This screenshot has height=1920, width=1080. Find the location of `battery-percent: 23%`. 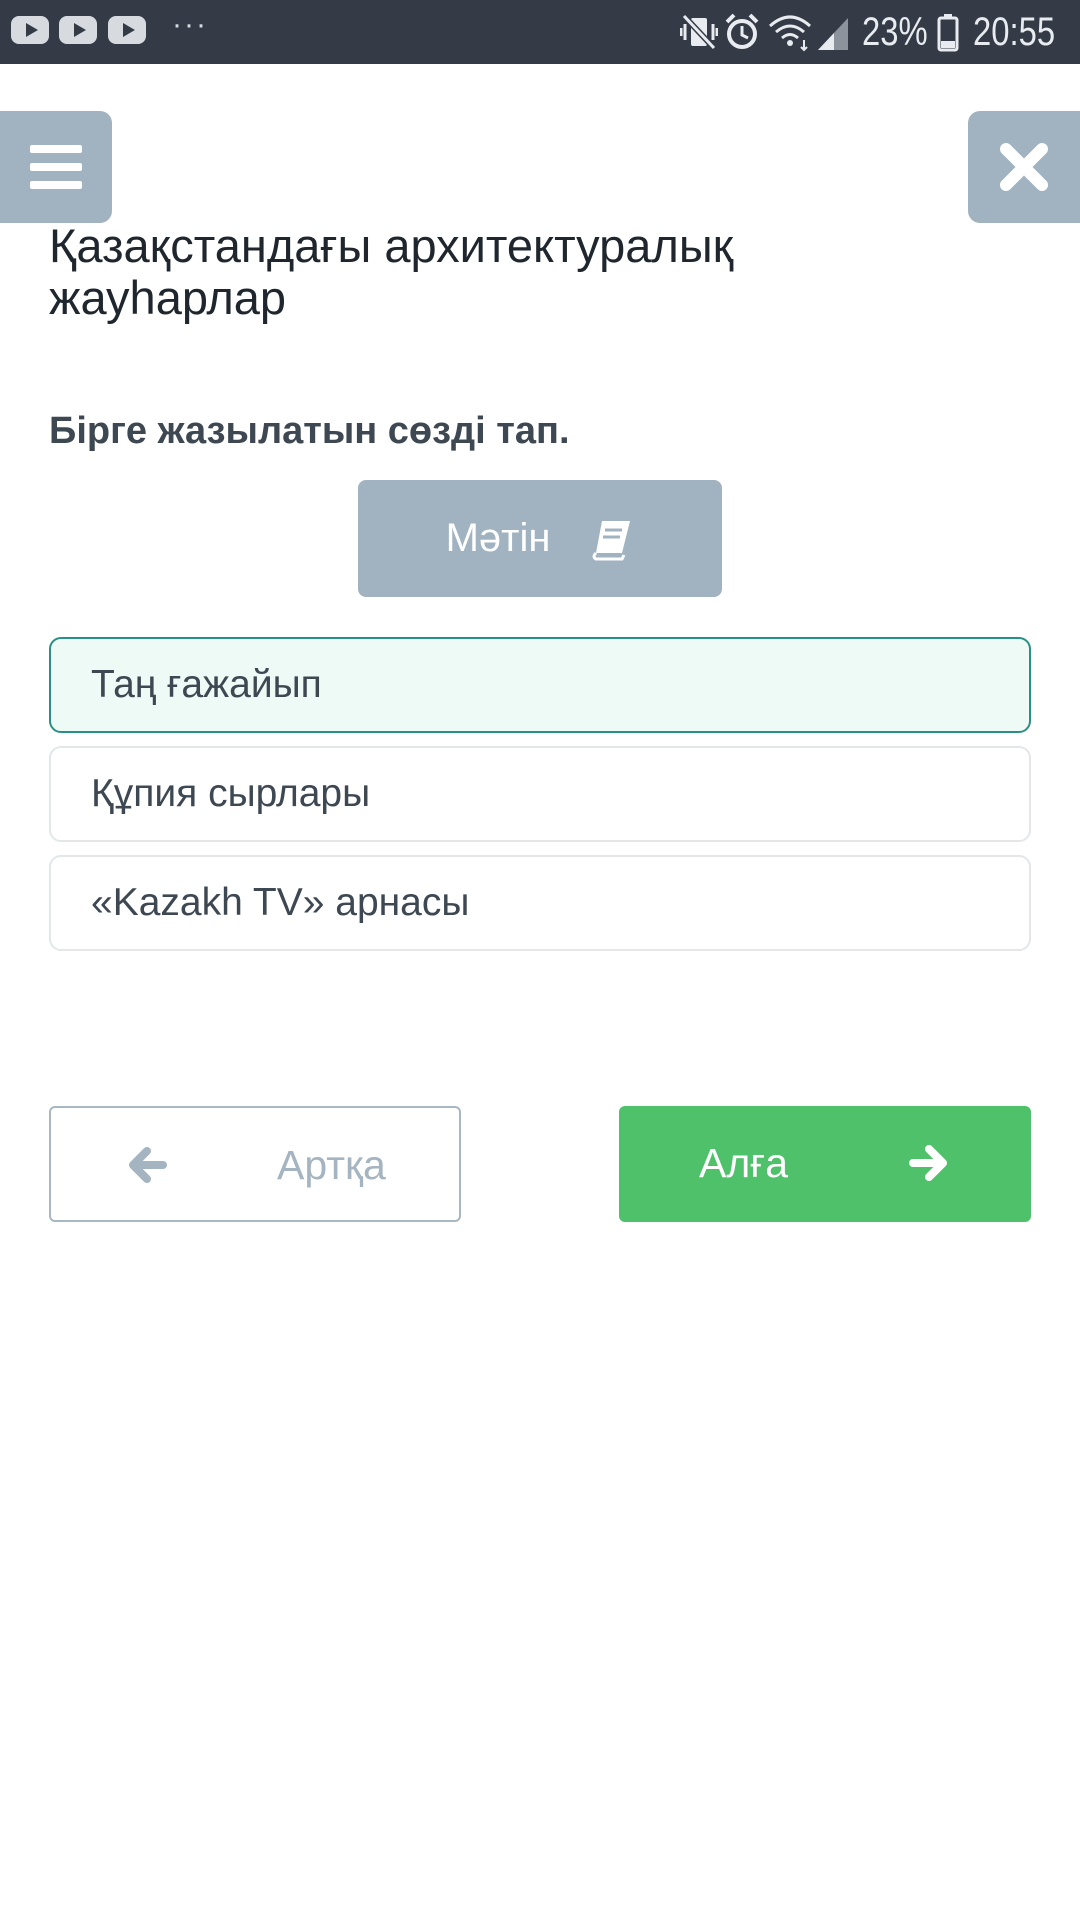

battery-percent: 23% is located at coordinates (895, 32).